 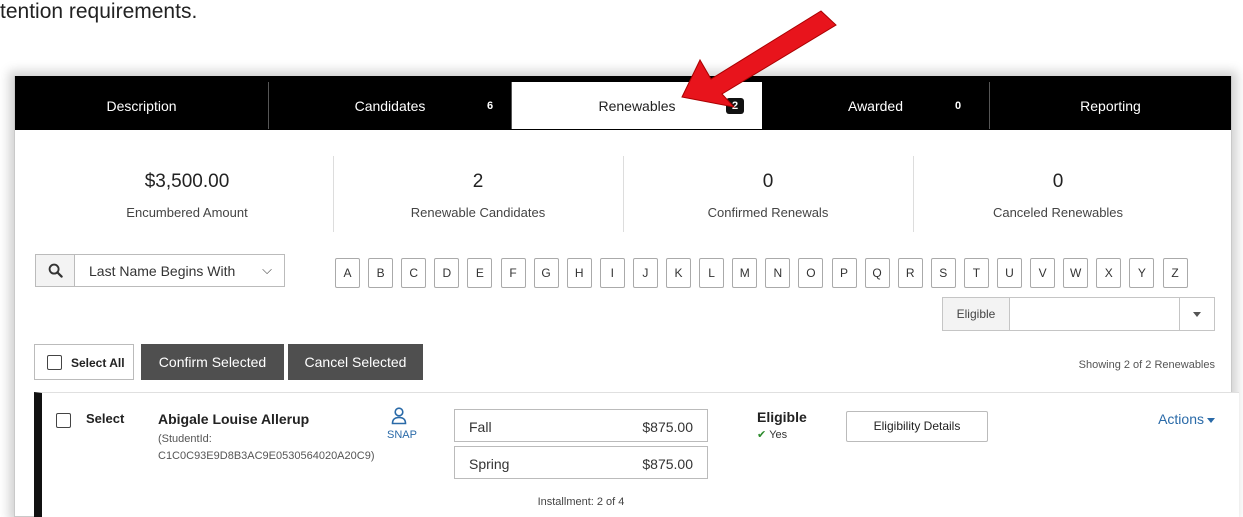 I want to click on arrow-icon, so click(x=759, y=59).